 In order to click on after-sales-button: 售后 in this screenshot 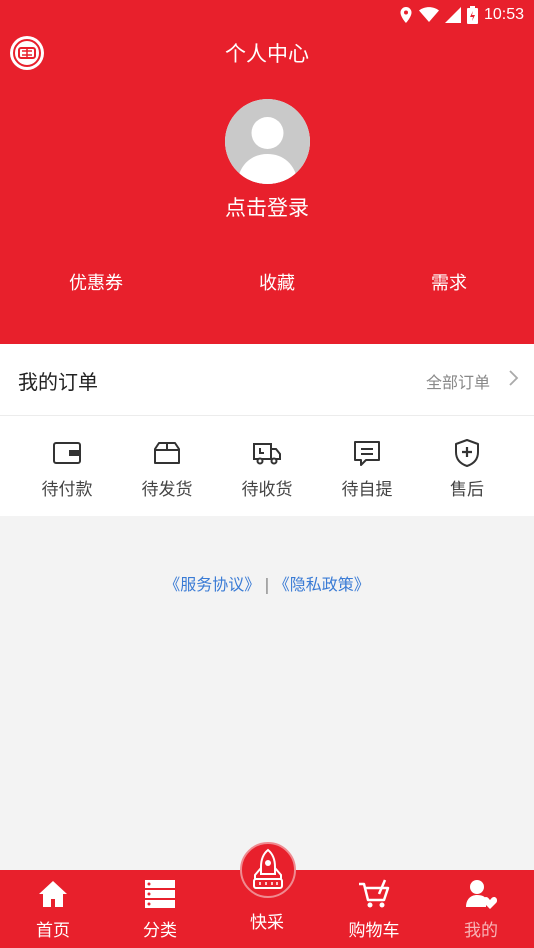, I will do `click(467, 466)`.